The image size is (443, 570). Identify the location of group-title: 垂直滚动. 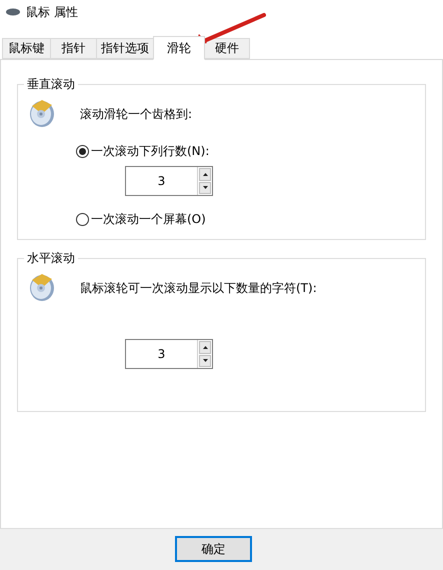
(51, 84).